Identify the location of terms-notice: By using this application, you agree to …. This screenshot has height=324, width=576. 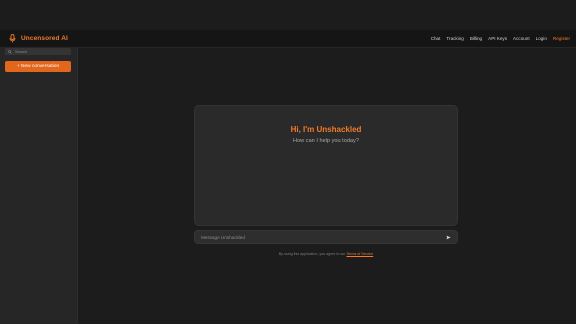
(326, 254).